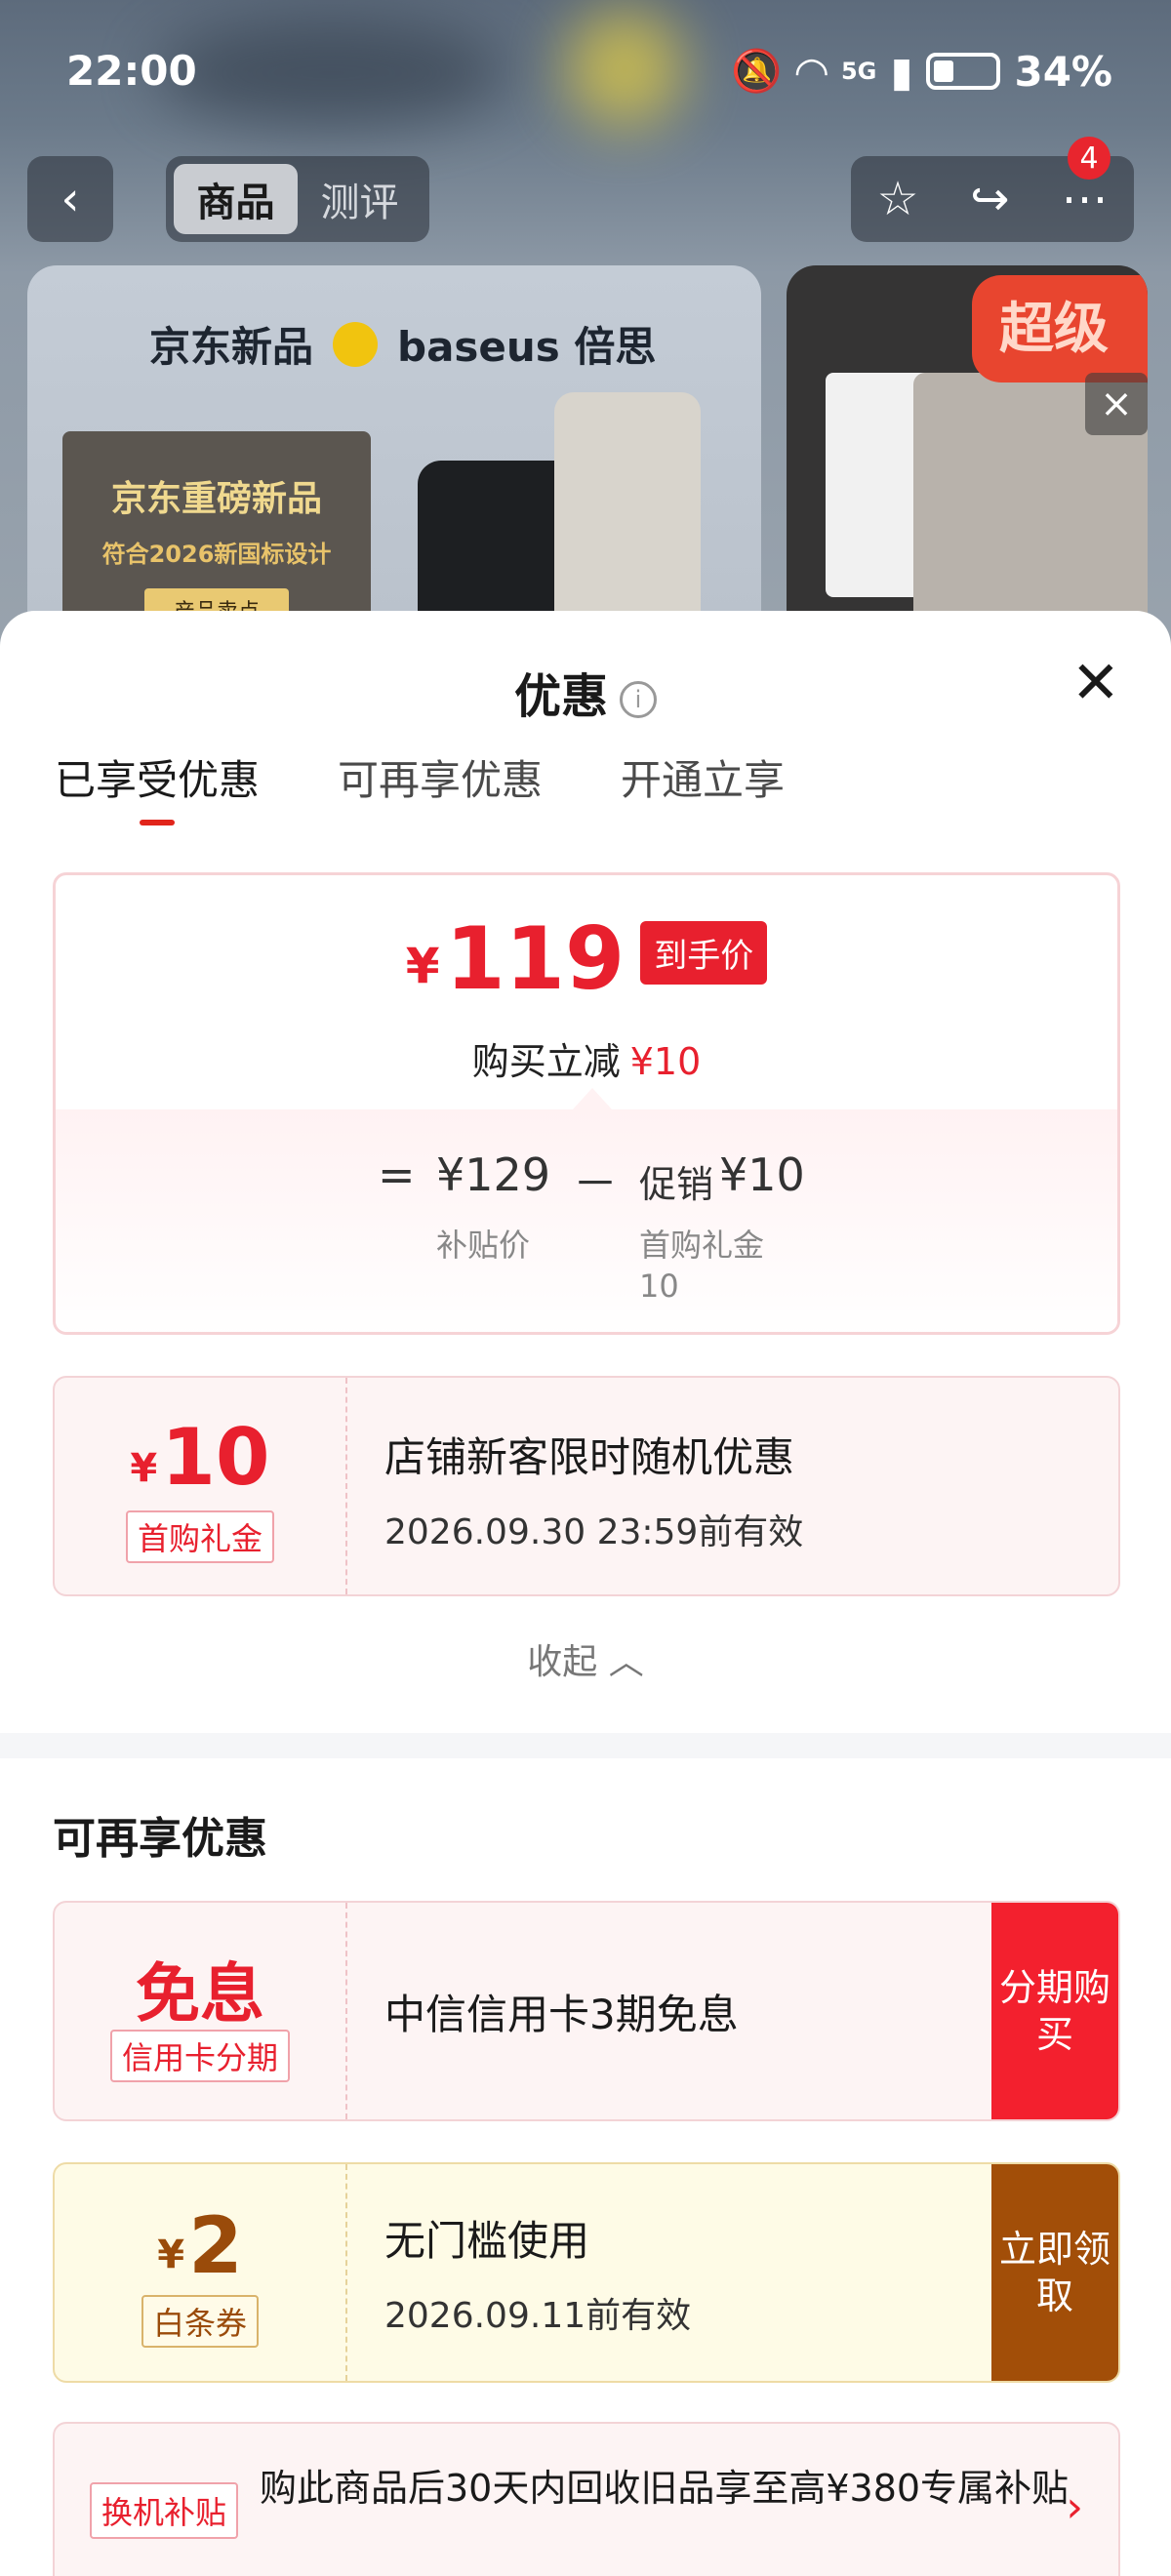 The image size is (1171, 2576). I want to click on promo-note-label: 首购礼金, so click(702, 1245).